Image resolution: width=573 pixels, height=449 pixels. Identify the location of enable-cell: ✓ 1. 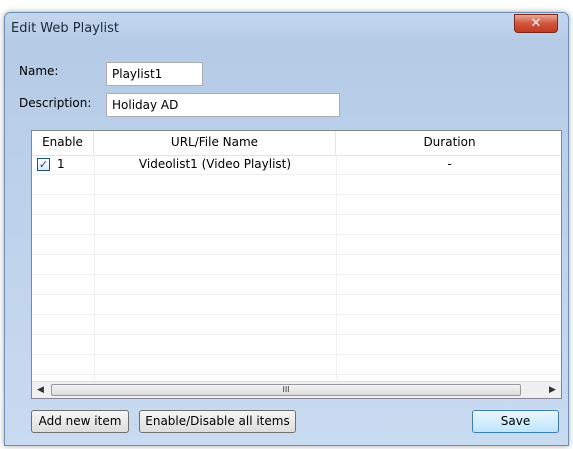
(63, 165).